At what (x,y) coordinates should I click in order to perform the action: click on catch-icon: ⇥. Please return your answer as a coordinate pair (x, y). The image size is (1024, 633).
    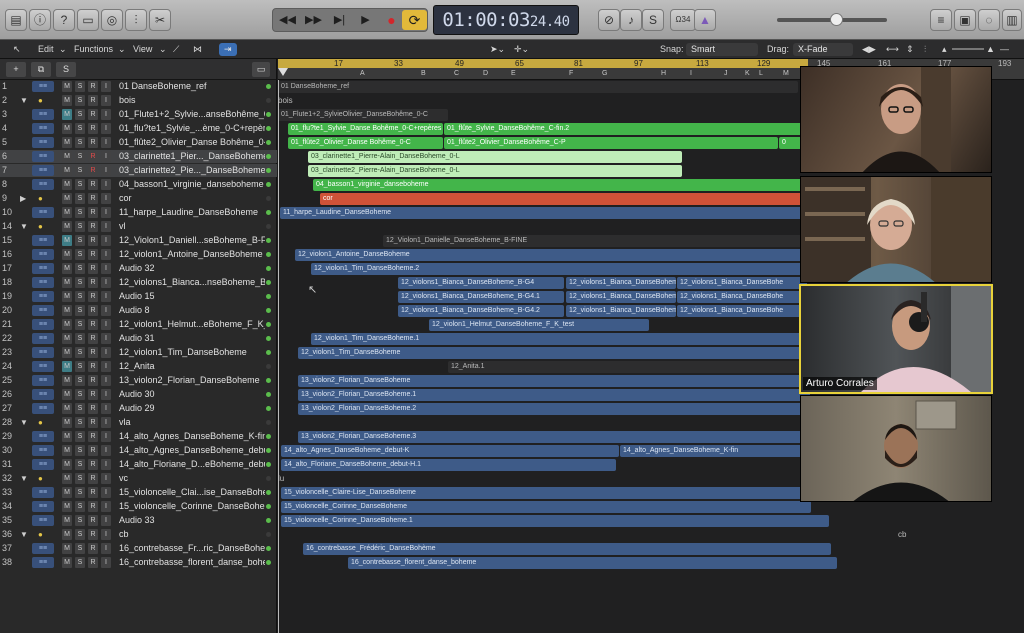
    Looking at the image, I should click on (228, 49).